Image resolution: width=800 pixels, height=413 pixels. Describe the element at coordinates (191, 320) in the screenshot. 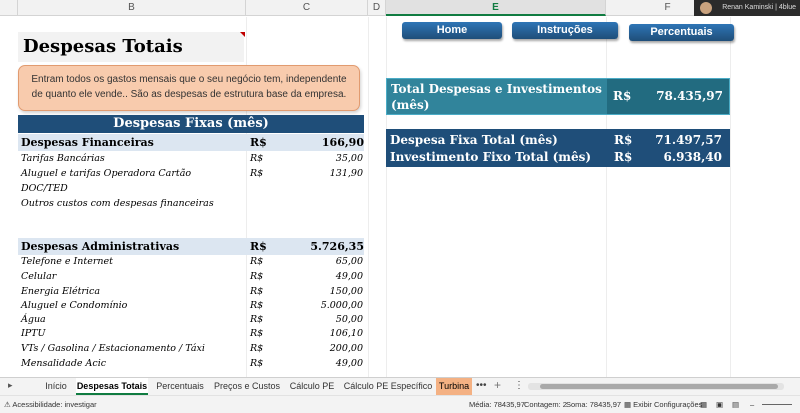

I see `table-row: Água R$ 50,00` at that location.